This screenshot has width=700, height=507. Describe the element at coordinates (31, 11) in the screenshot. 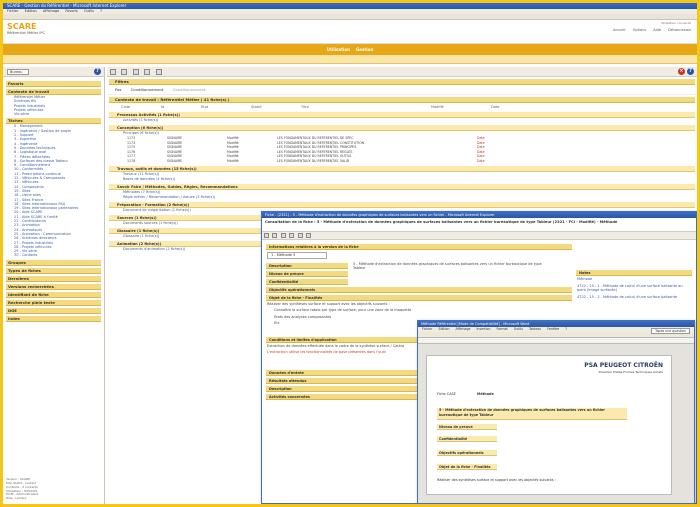

I see `menu-edition: Edition` at that location.